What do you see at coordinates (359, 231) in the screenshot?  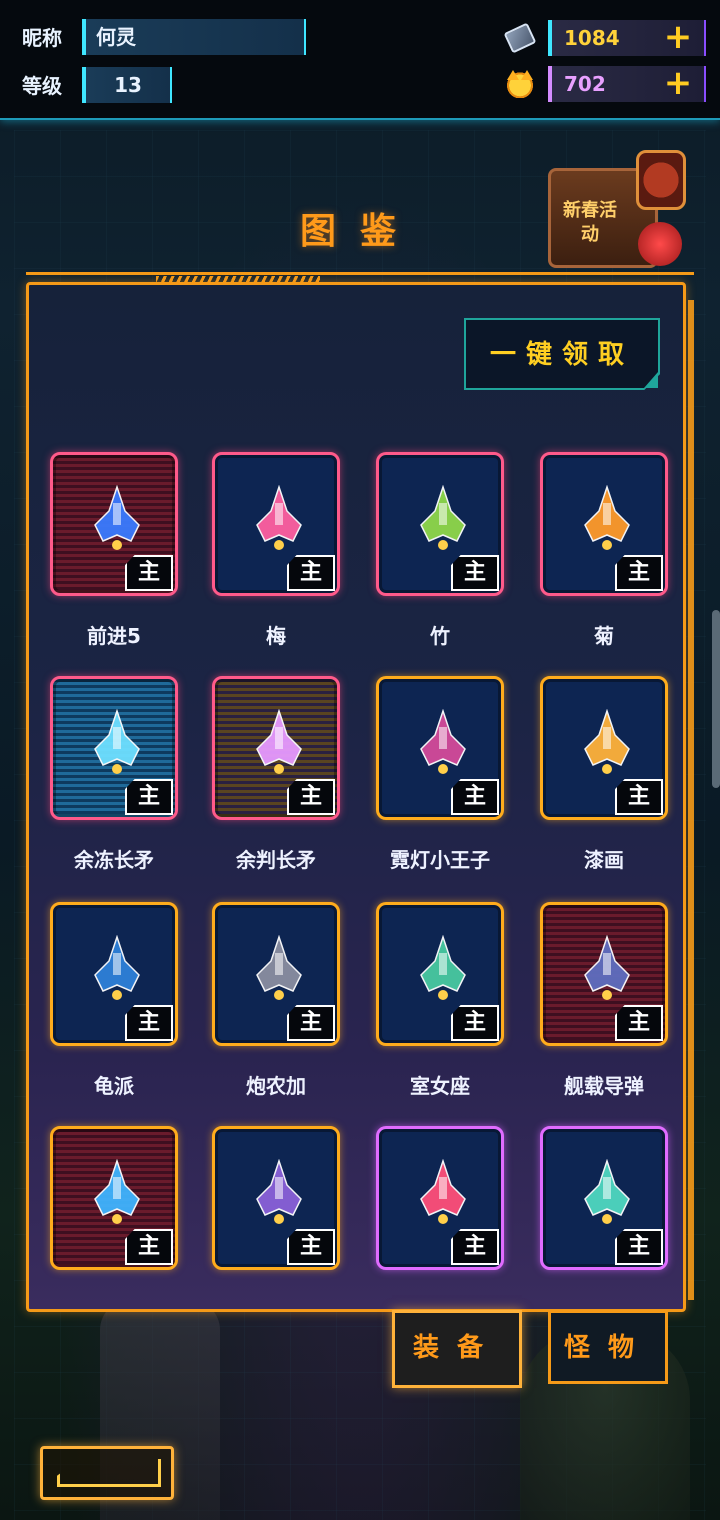 I see `page-title: 图鉴` at bounding box center [359, 231].